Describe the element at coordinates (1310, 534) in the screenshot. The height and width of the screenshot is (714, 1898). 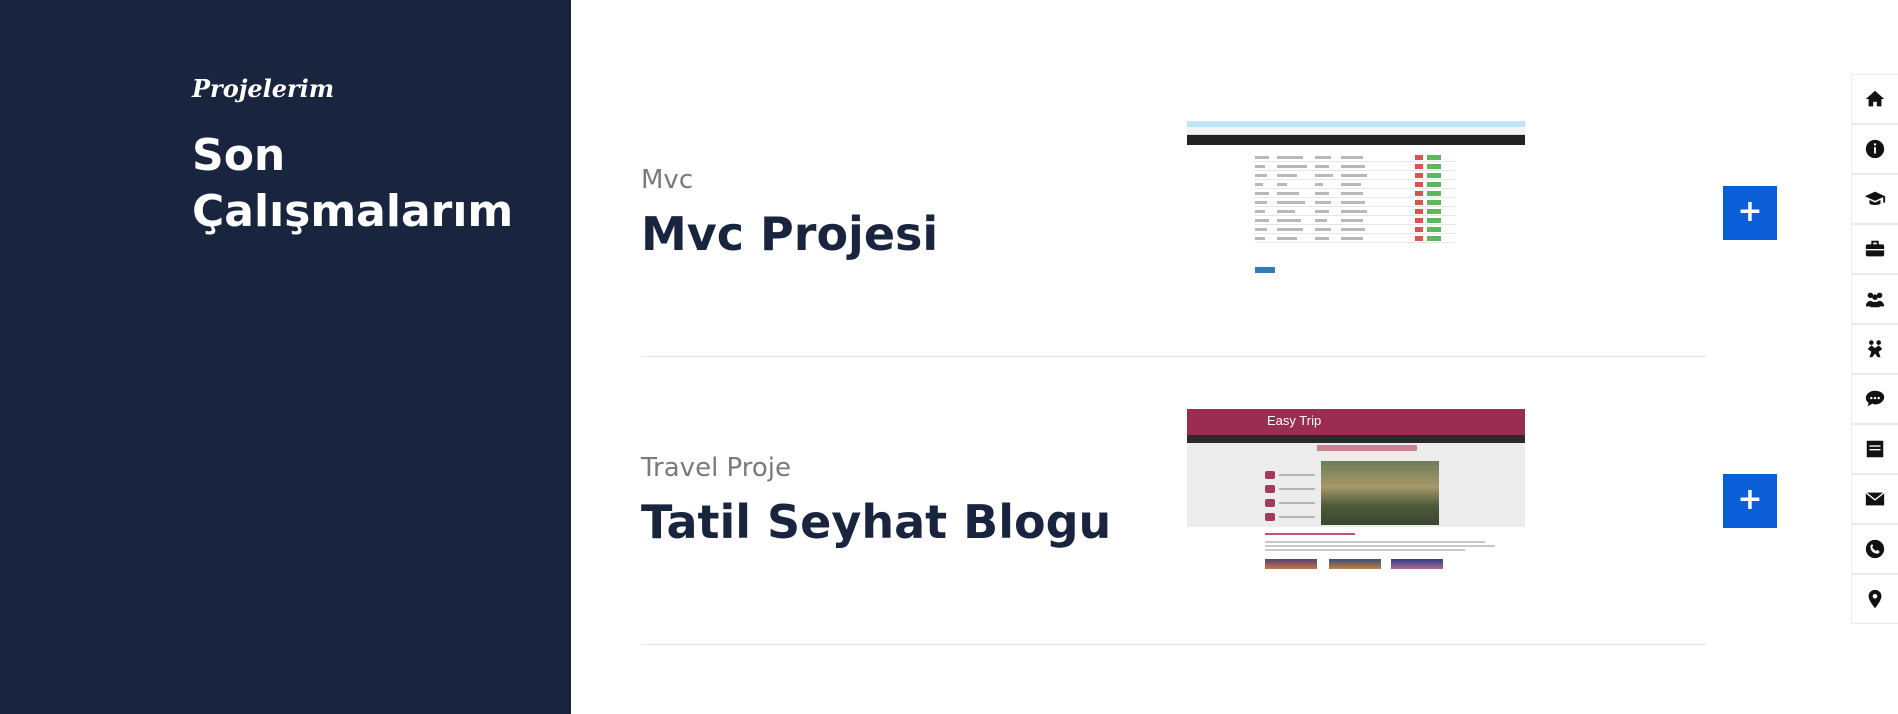
I see `thumb-subtitle` at that location.